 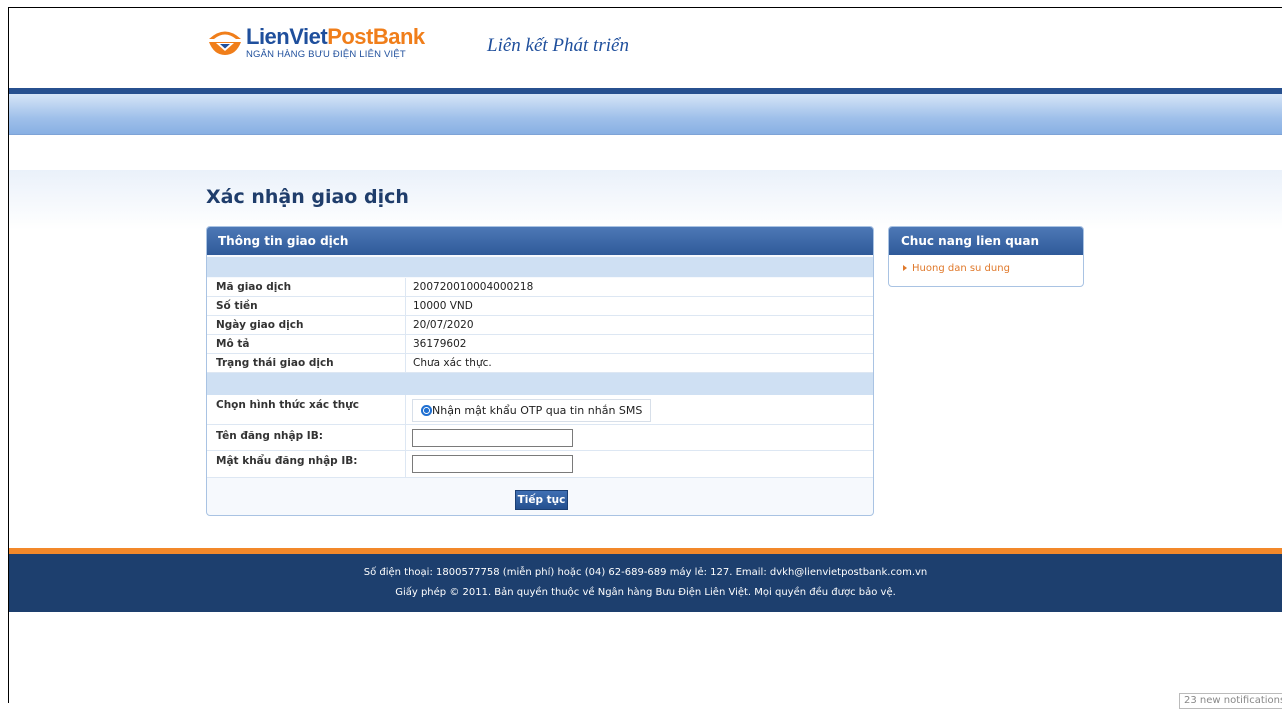 I want to click on row-value: 20/07/2020, so click(x=443, y=325).